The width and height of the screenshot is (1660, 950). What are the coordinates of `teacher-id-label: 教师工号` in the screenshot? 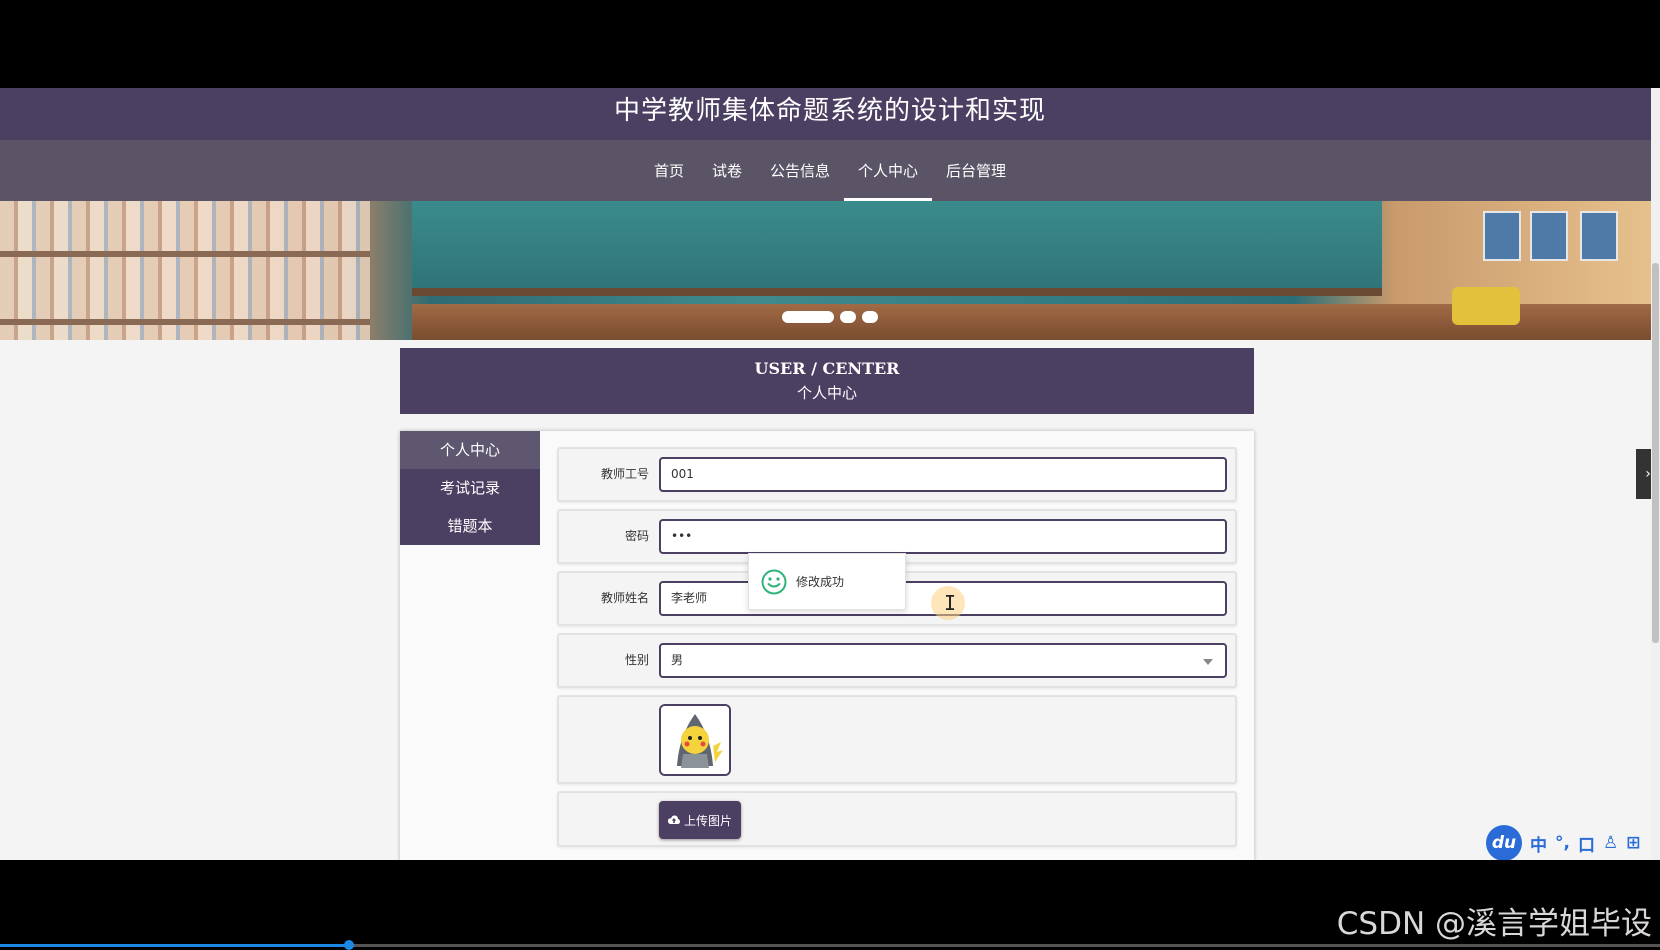 It's located at (624, 474).